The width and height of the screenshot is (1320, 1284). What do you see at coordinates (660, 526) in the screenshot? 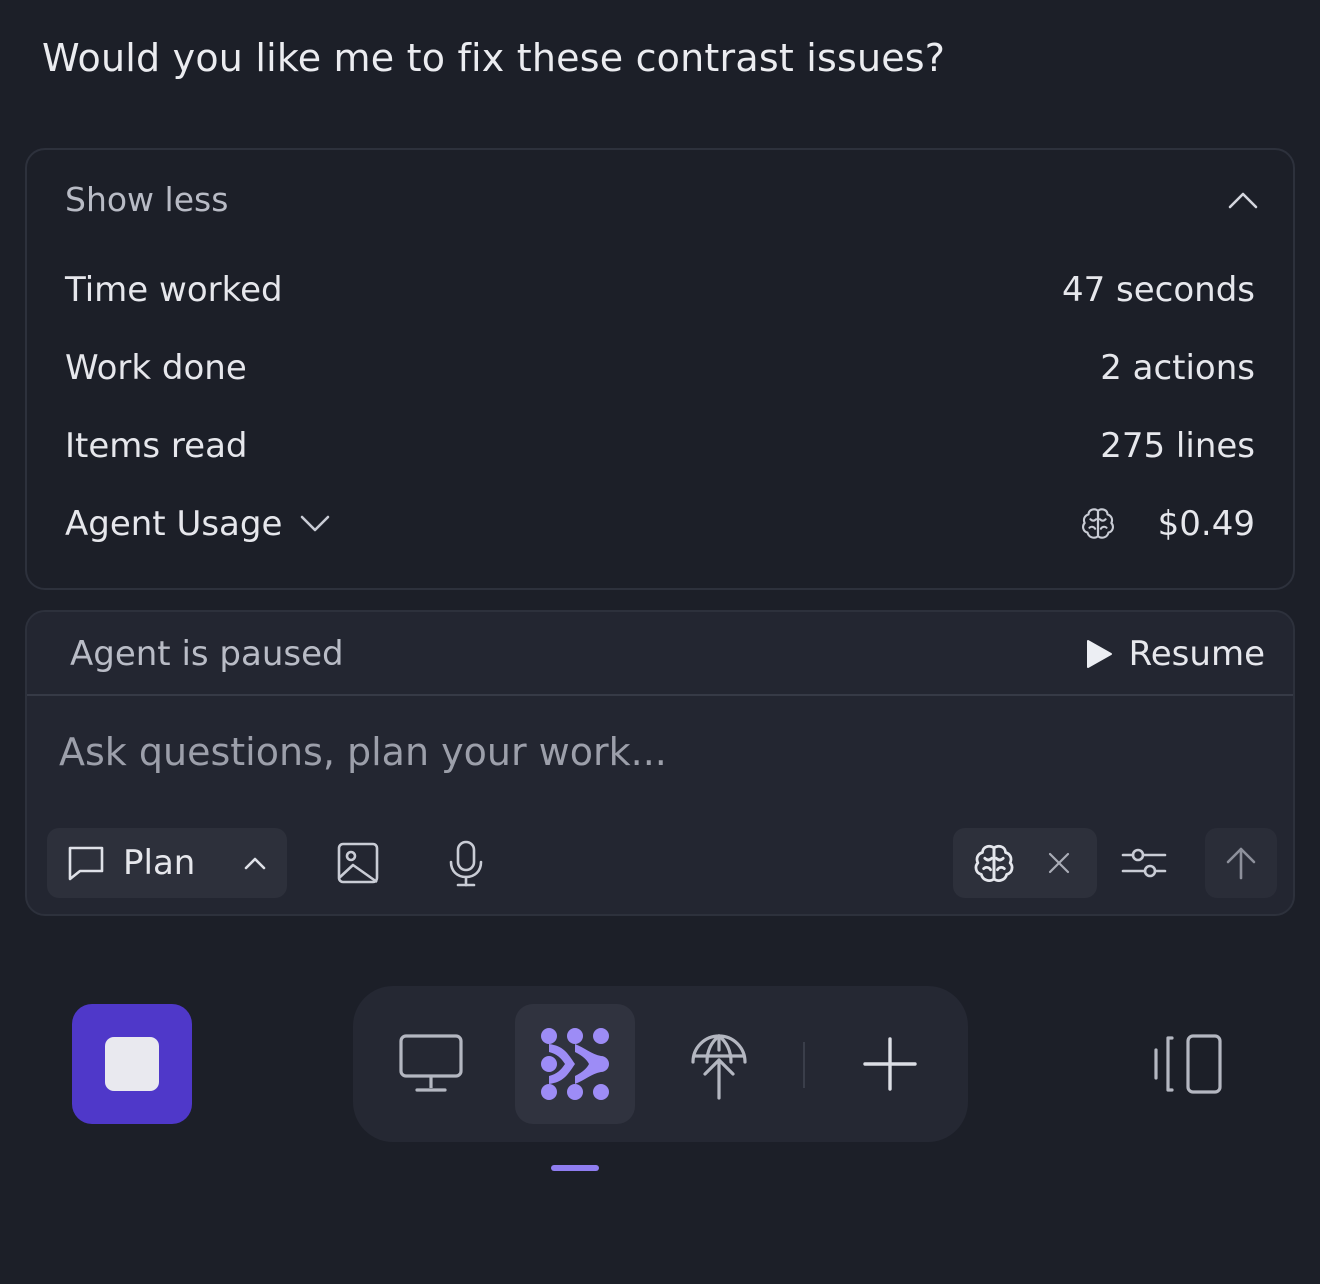
I see `stat-row-agent-usage: Agent Usage $0.49` at bounding box center [660, 526].